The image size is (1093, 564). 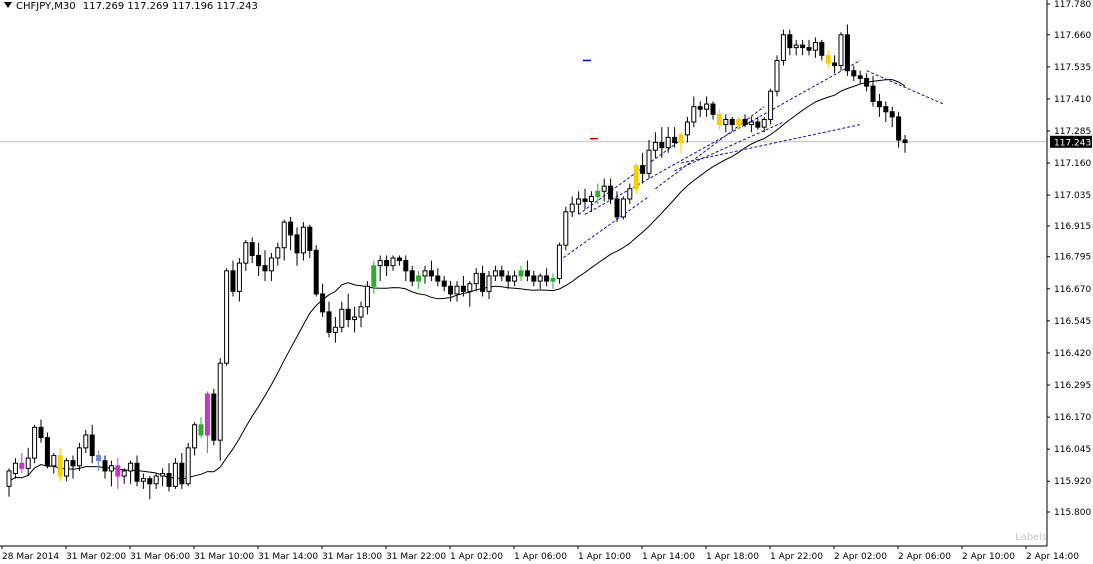 I want to click on x-tick-label: 1 Apr 22:00, so click(x=796, y=557).